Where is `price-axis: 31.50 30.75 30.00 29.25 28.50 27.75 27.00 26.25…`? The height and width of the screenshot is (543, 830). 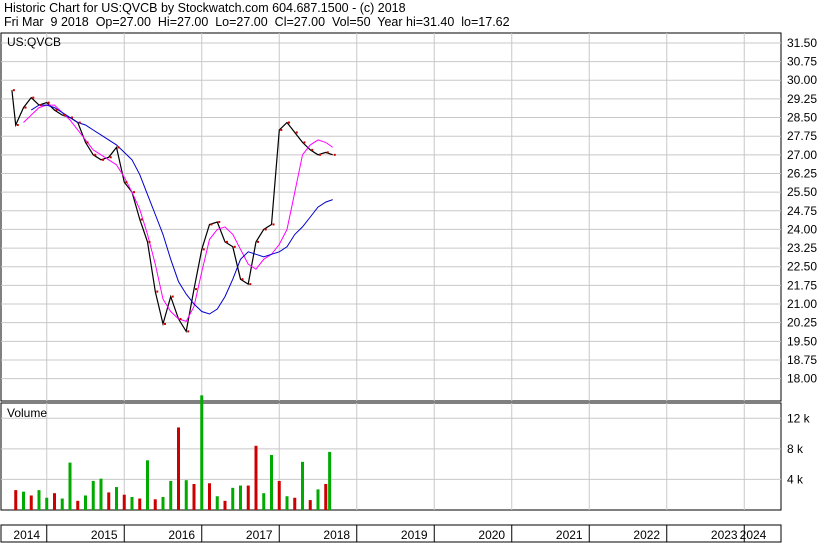 price-axis: 31.50 30.75 30.00 29.25 28.50 27.75 27.00 26.25… is located at coordinates (802, 211).